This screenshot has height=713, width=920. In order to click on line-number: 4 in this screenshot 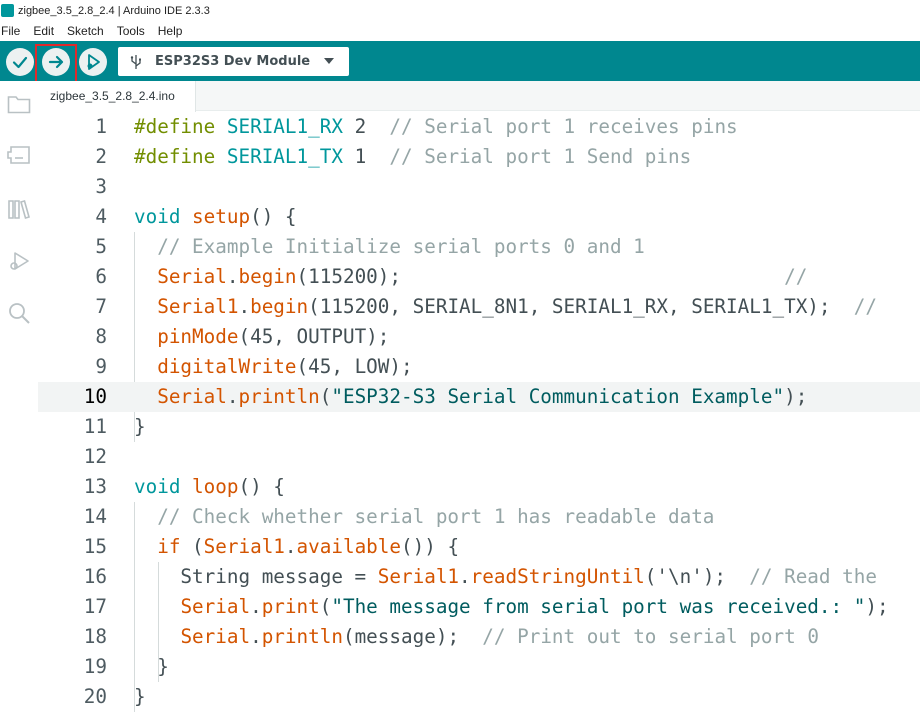, I will do `click(101, 216)`.